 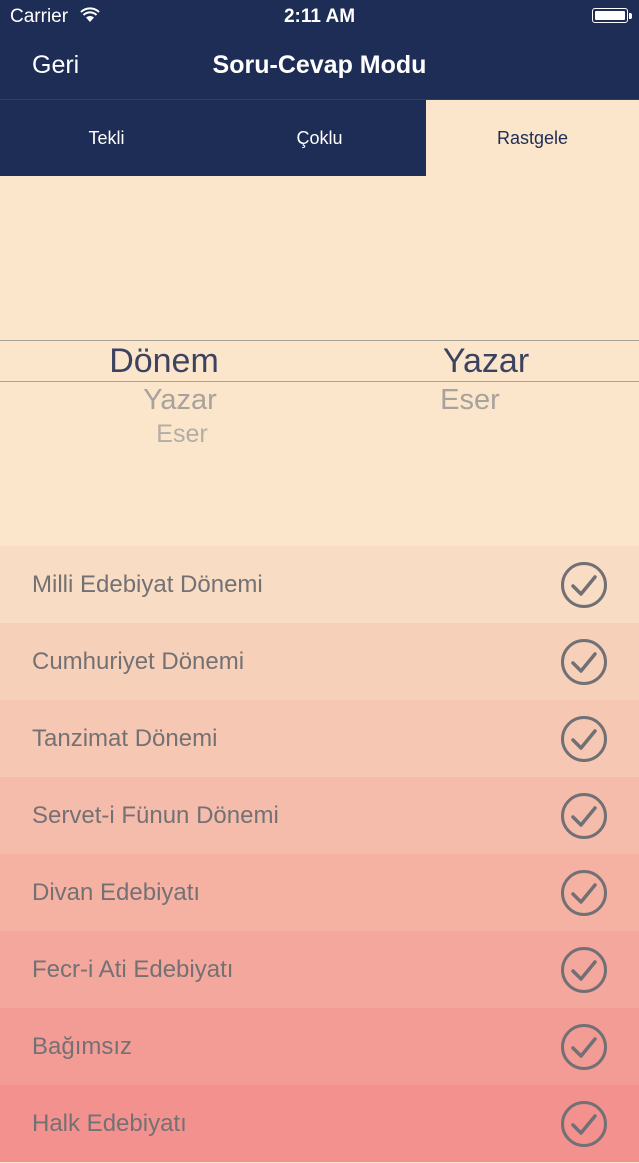 I want to click on list-item: Bağımsız, so click(x=319, y=1046).